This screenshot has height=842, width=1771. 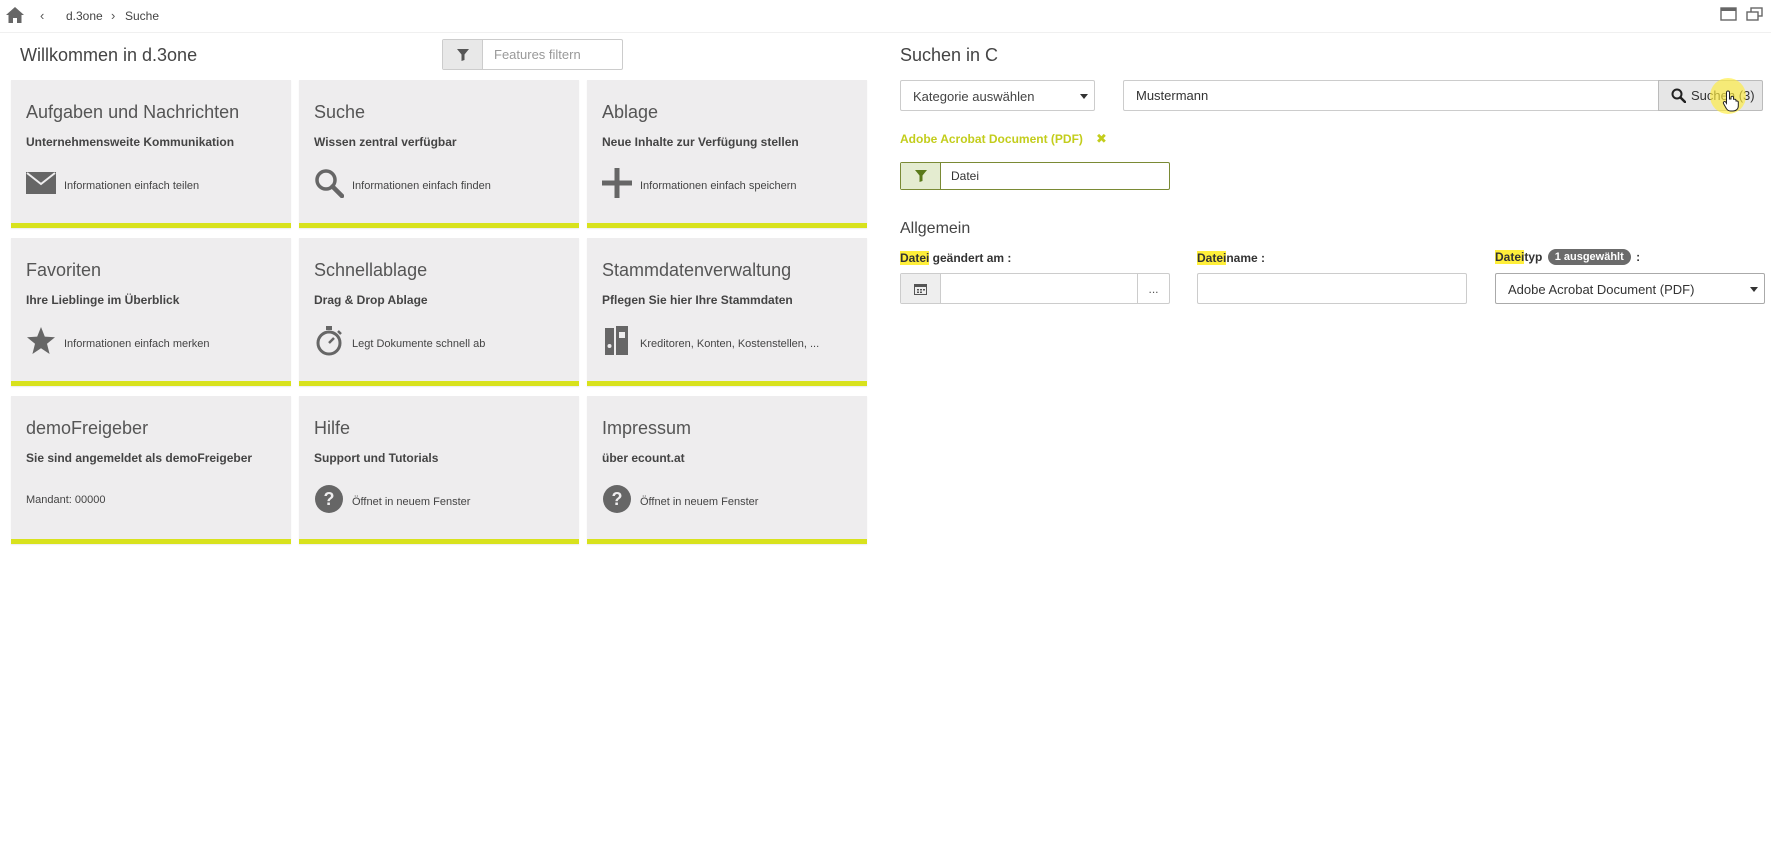 What do you see at coordinates (329, 341) in the screenshot?
I see `stopwatch-icon` at bounding box center [329, 341].